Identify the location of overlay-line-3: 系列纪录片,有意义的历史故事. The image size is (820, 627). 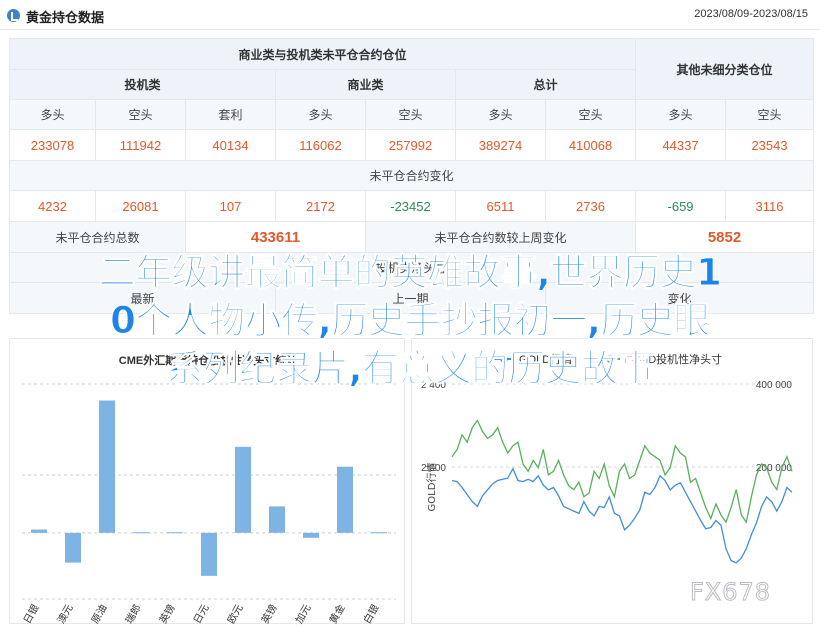
(410, 369).